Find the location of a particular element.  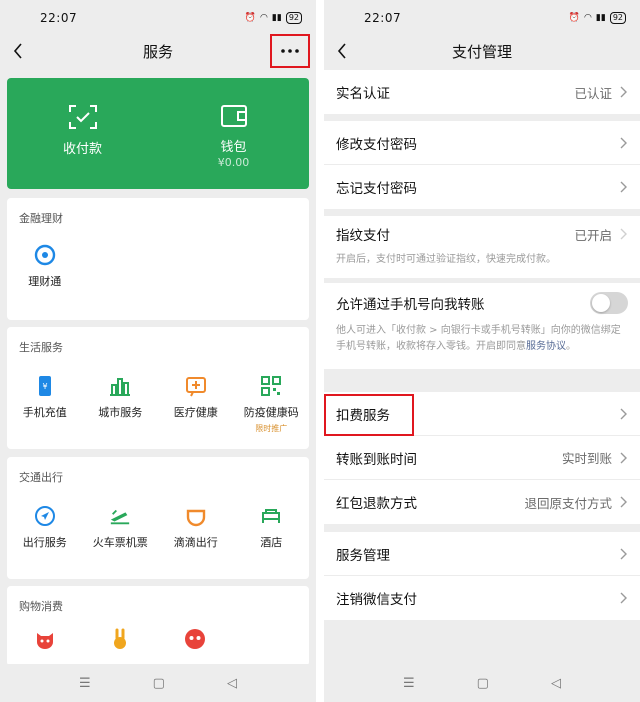

promo-tag: 限时推广 is located at coordinates (271, 428).